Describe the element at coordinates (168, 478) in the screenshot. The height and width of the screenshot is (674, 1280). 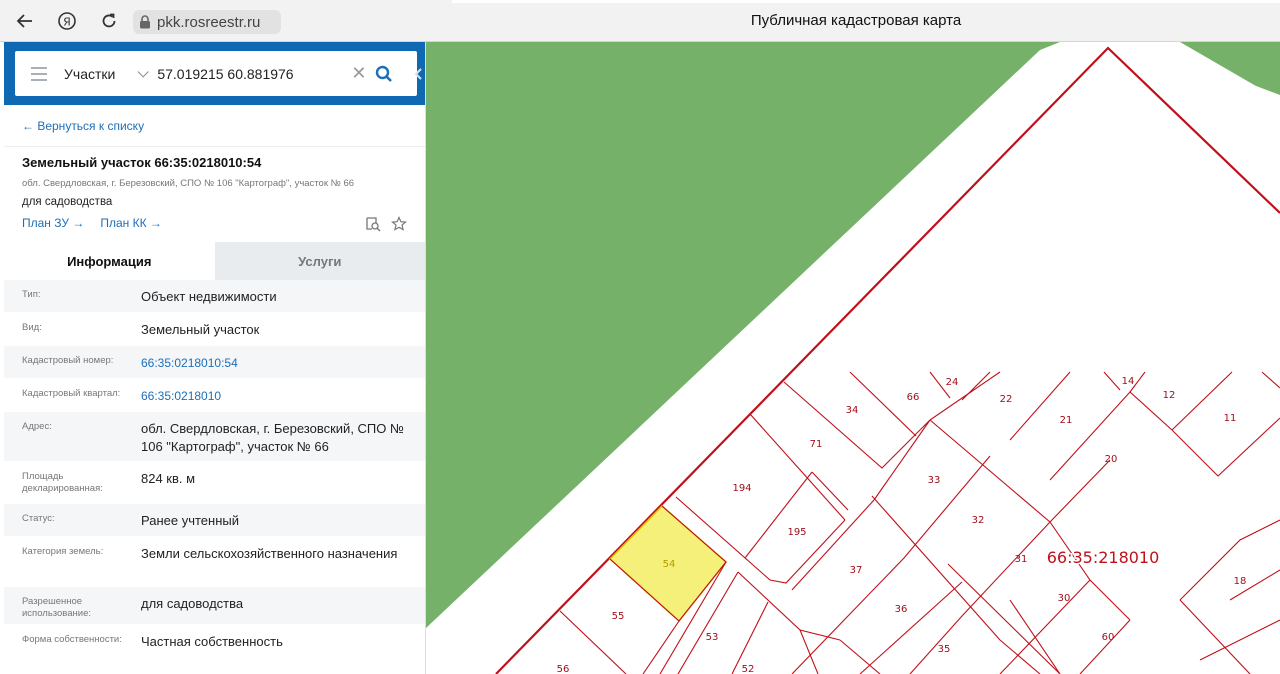
I see `row-value: 824 кв. м` at that location.